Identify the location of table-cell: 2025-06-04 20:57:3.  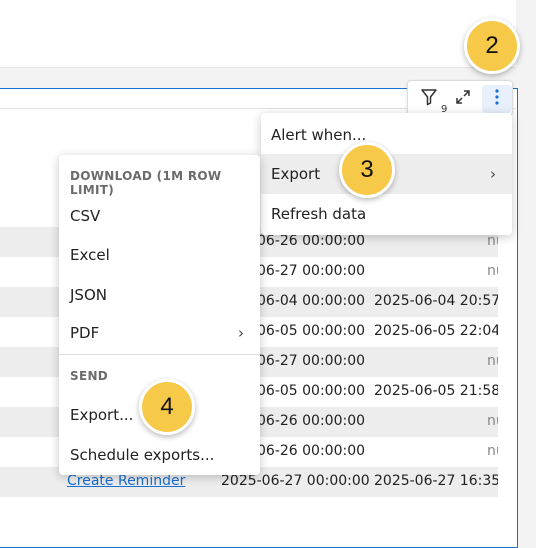
(444, 301).